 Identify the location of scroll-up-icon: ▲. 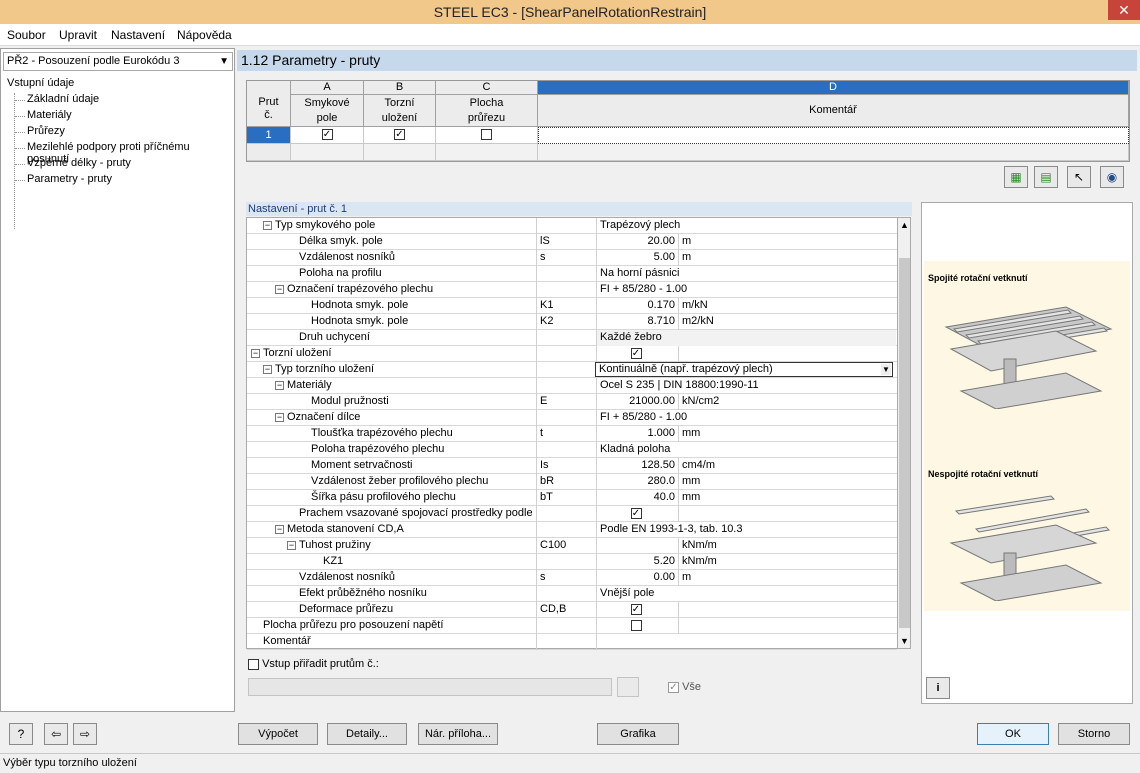
(904, 225).